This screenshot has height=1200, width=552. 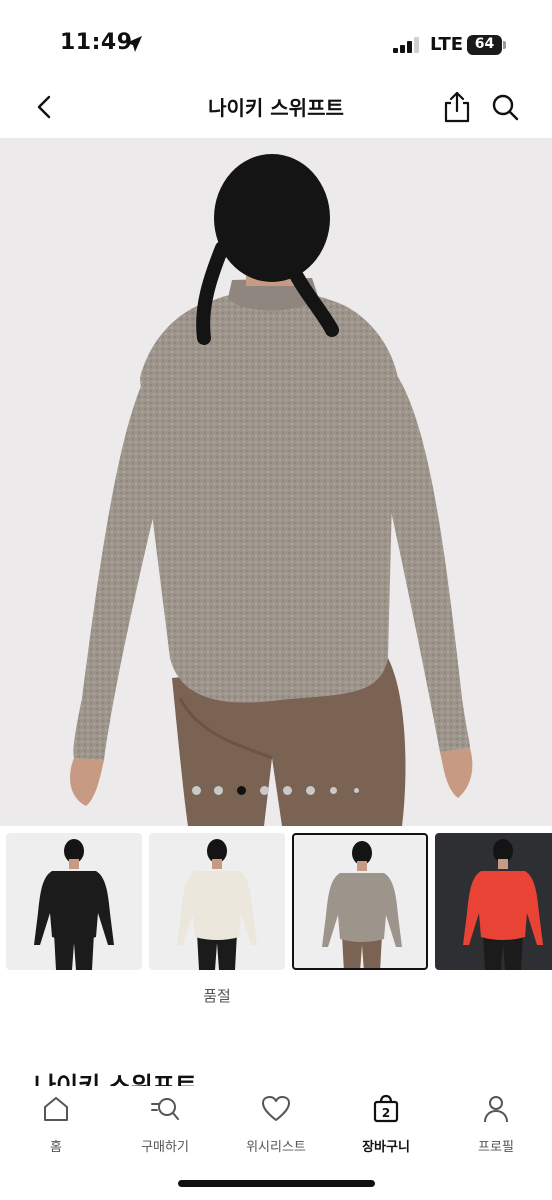 What do you see at coordinates (96, 42) in the screenshot?
I see `status-time: 11:49` at bounding box center [96, 42].